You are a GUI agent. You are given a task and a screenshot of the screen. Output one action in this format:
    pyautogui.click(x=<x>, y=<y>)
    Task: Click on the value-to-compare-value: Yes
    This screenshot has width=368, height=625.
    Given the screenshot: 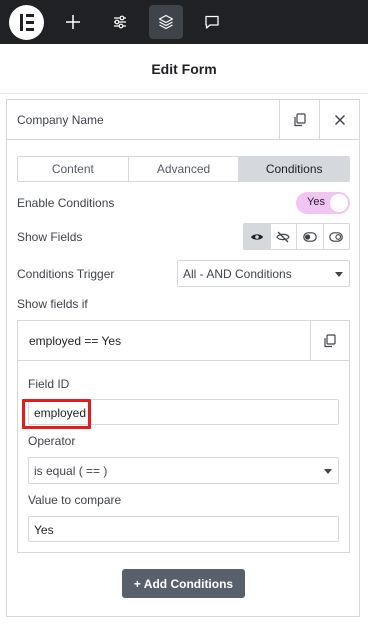 What is the action you would take?
    pyautogui.click(x=44, y=530)
    